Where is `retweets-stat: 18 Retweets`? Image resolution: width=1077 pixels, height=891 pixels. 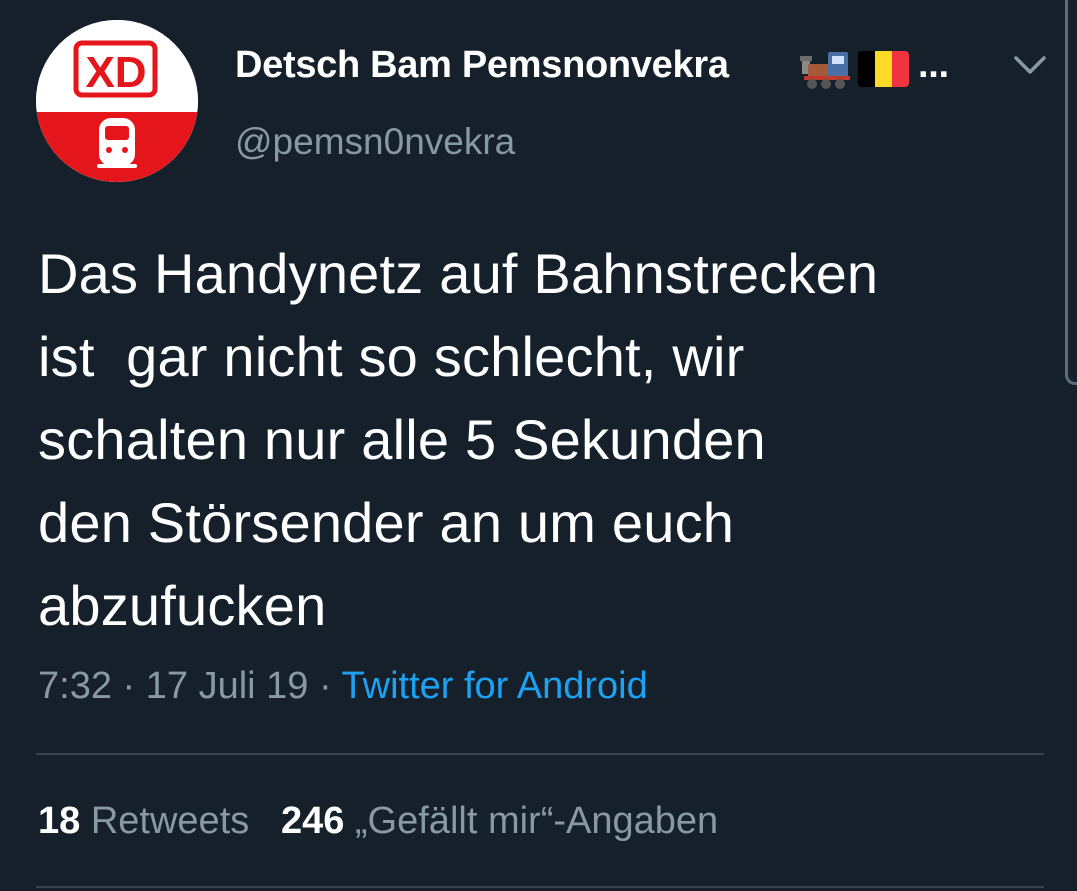 retweets-stat: 18 Retweets is located at coordinates (143, 821).